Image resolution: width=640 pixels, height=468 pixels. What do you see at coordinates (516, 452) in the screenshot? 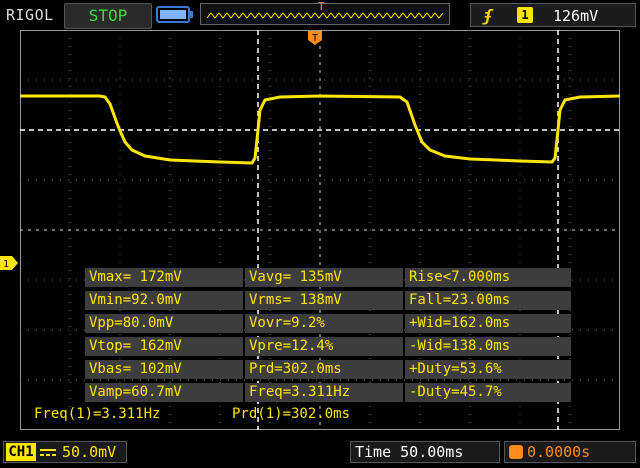
I see `trigger-offset-icon` at bounding box center [516, 452].